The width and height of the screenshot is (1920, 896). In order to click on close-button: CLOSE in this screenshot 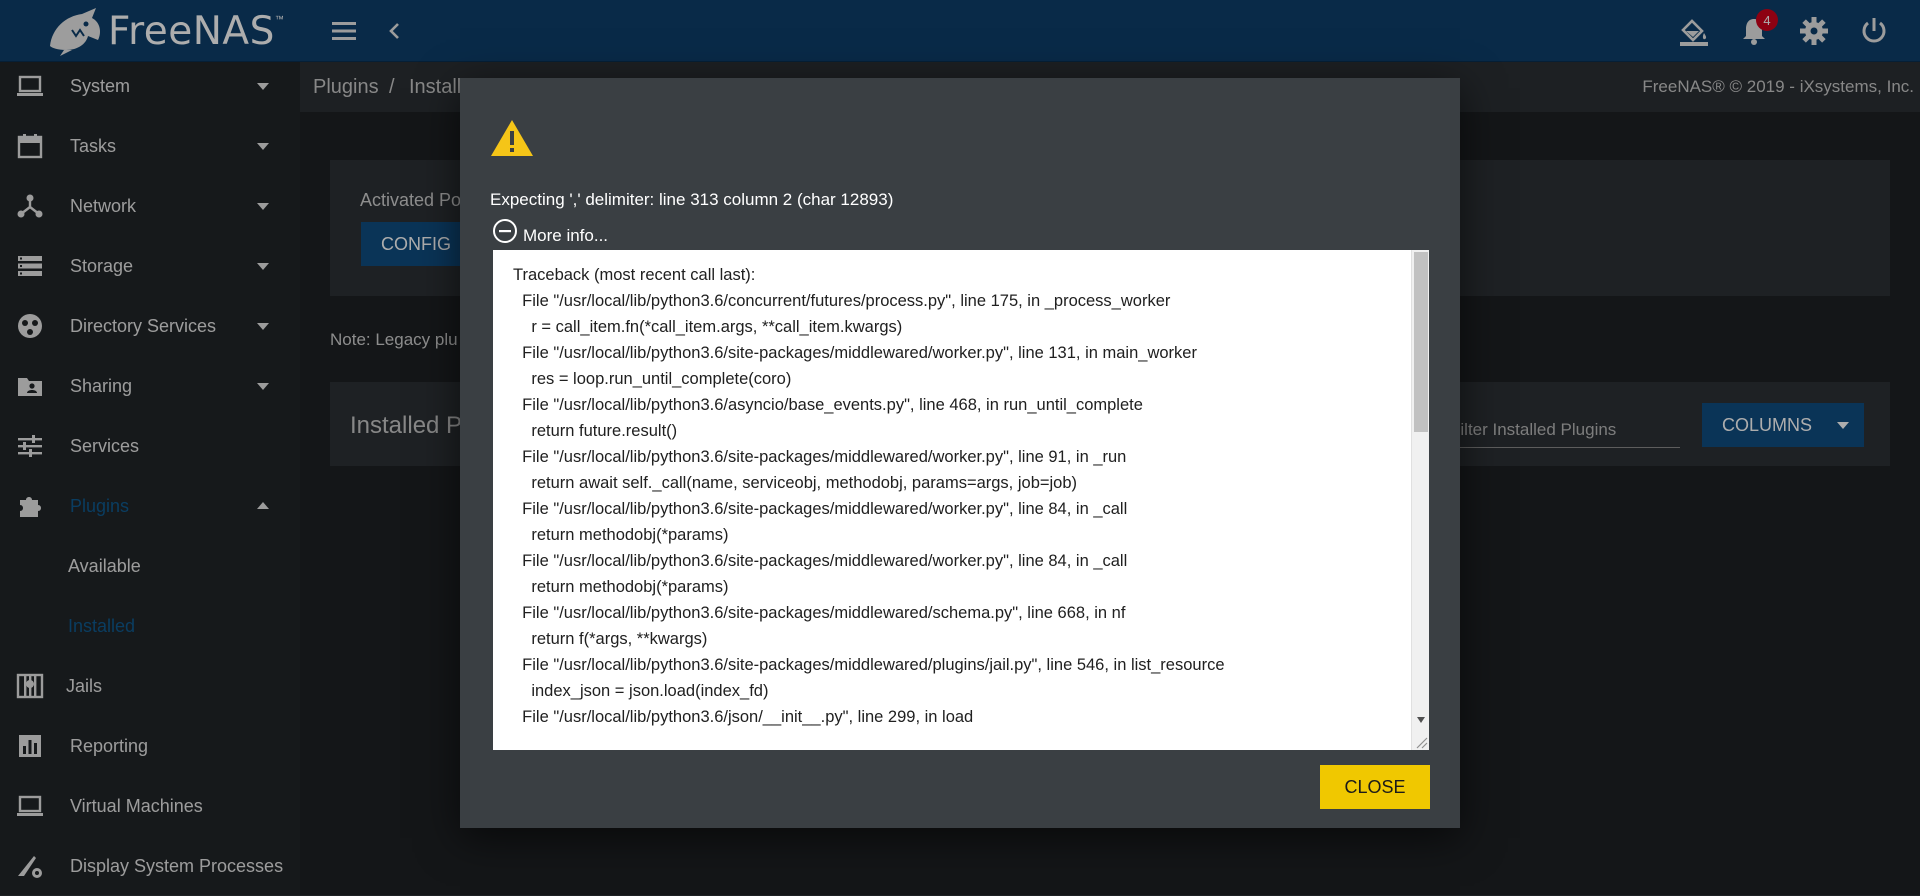, I will do `click(1375, 787)`.